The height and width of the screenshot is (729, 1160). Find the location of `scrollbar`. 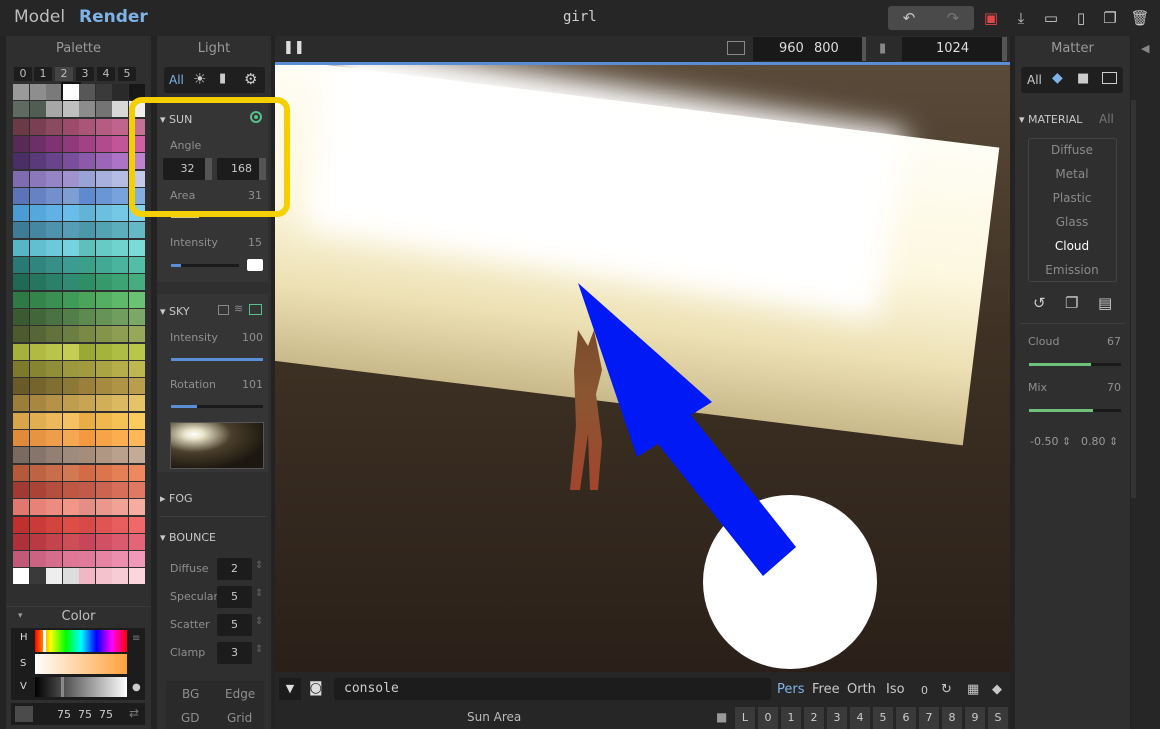

scrollbar is located at coordinates (1133, 299).